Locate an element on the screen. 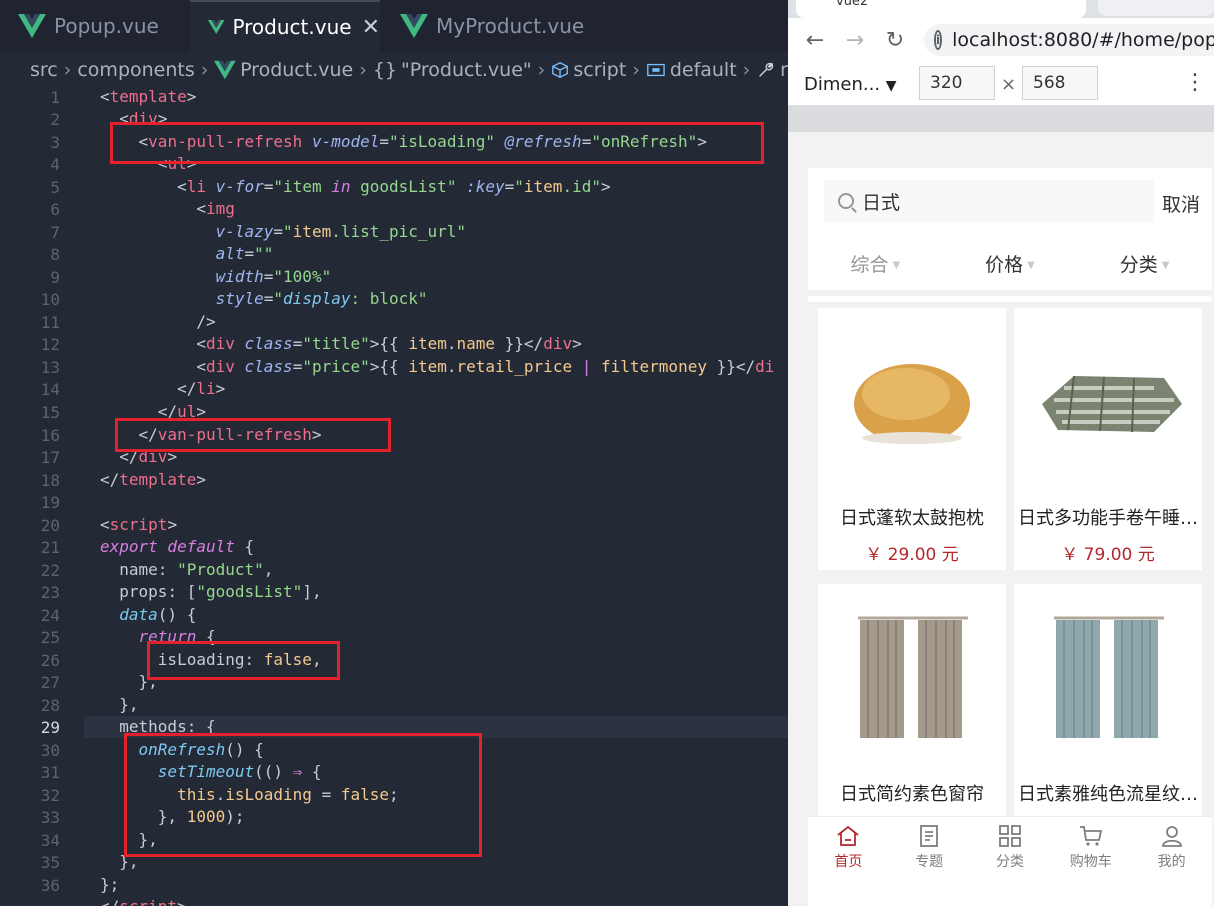  sort-category: 分类 ▼ is located at coordinates (1145, 263).